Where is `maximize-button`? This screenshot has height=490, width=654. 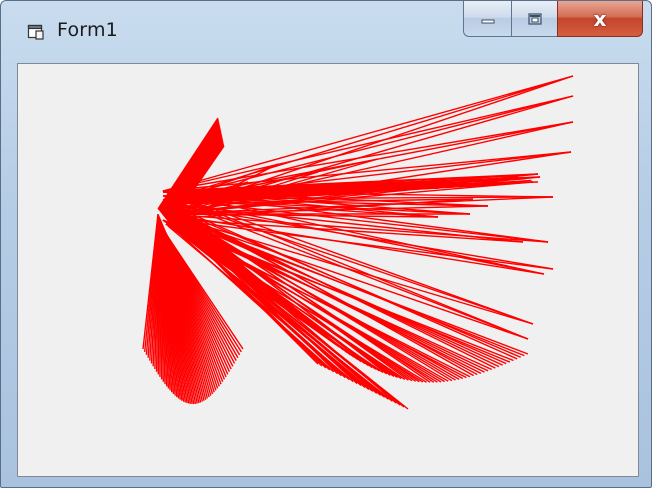
maximize-button is located at coordinates (534, 19).